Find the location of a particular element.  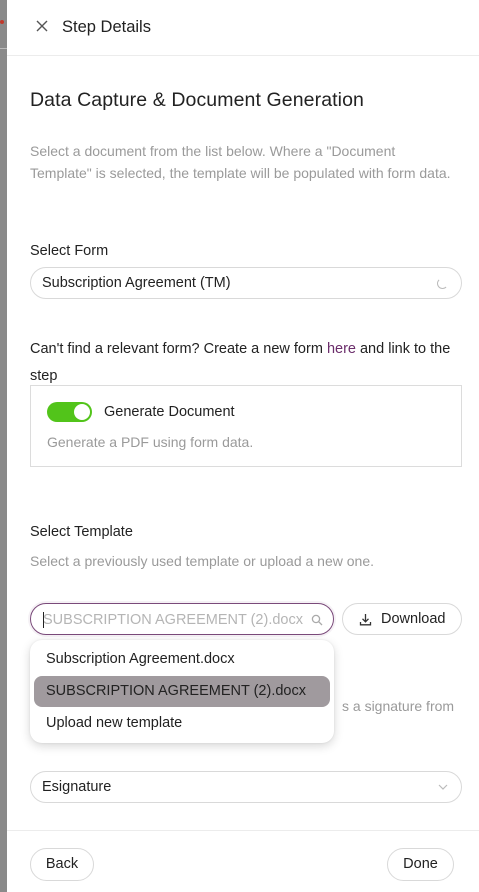

generate-document-label: Generate Document is located at coordinates (169, 412).